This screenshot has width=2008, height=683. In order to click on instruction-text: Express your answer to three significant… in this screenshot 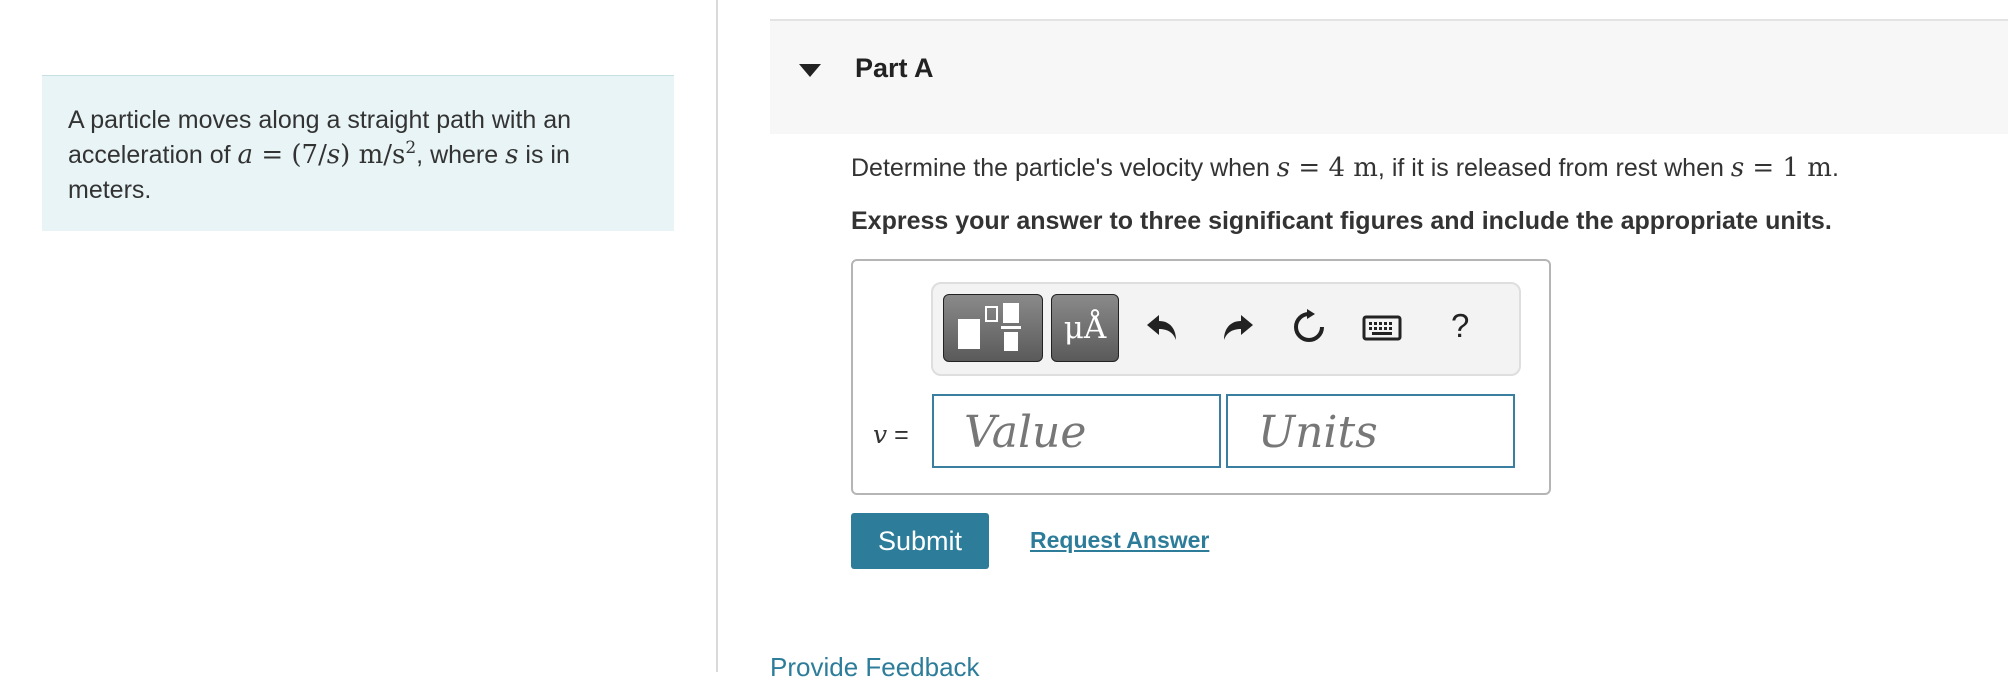, I will do `click(1341, 221)`.